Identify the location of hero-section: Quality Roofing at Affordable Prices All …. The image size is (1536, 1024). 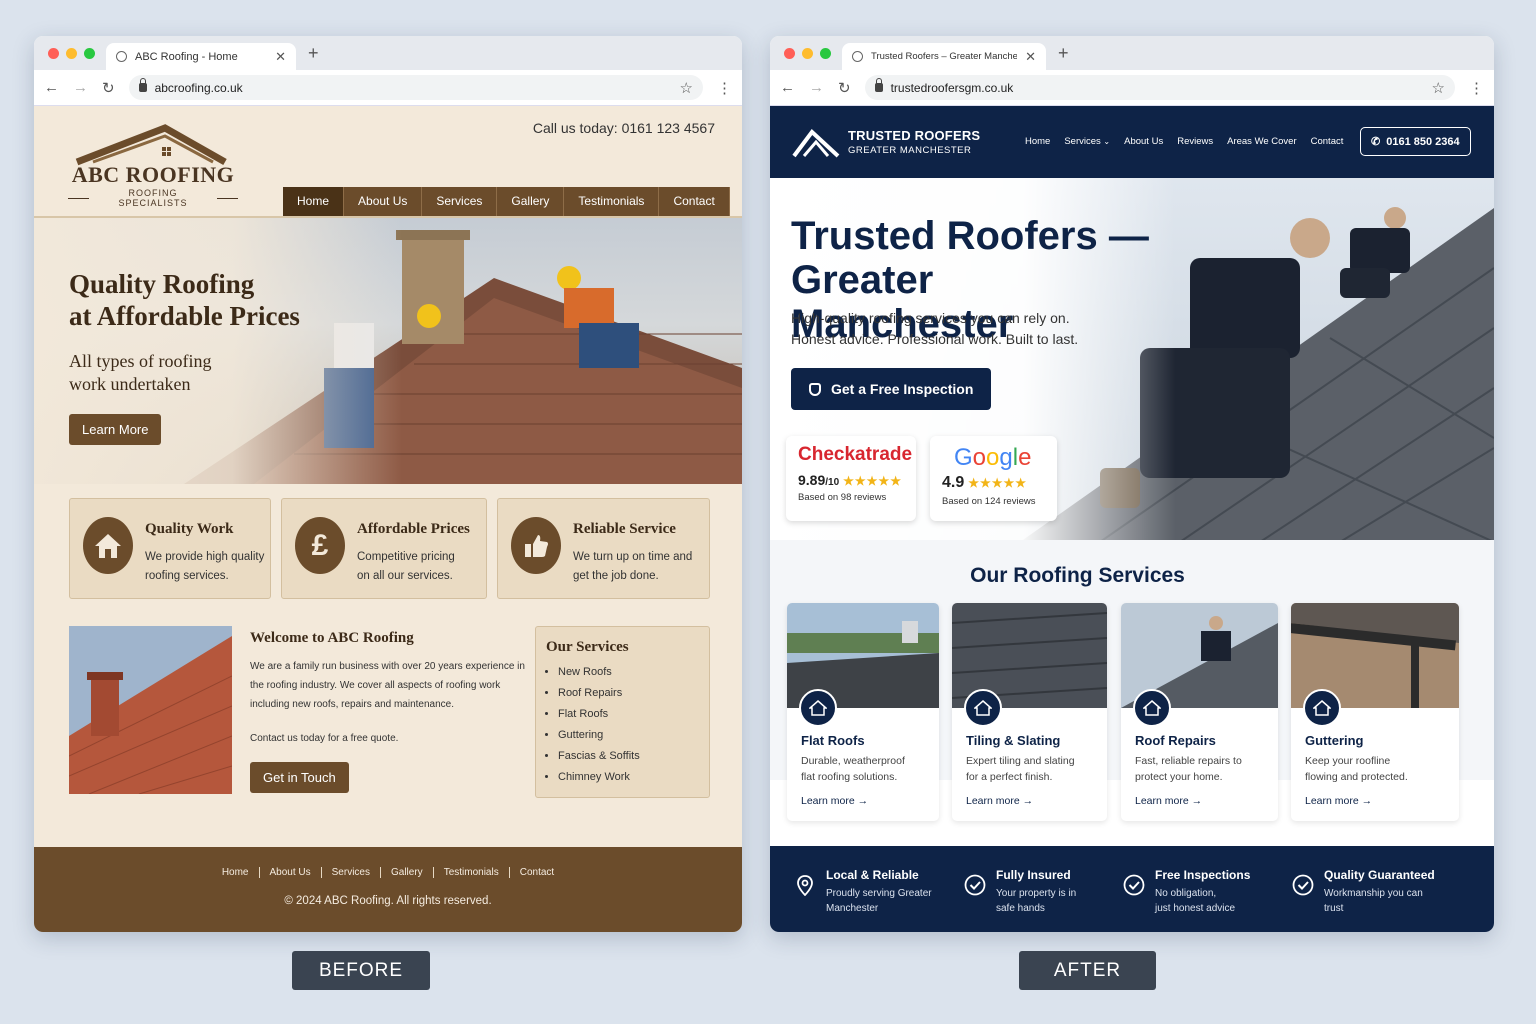
(388, 351).